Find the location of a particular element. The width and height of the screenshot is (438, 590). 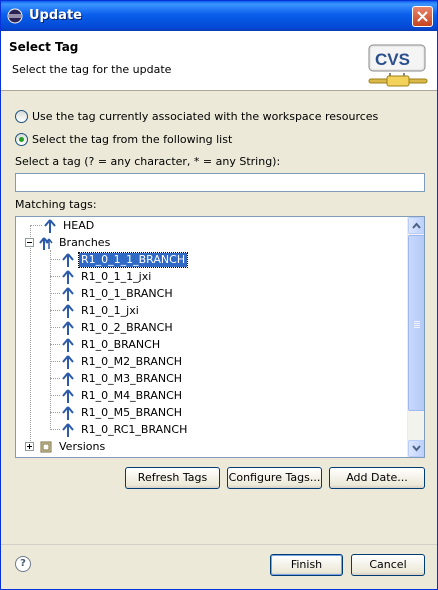

tree-node-label: R1_0_M2_BRANCH is located at coordinates (132, 361).